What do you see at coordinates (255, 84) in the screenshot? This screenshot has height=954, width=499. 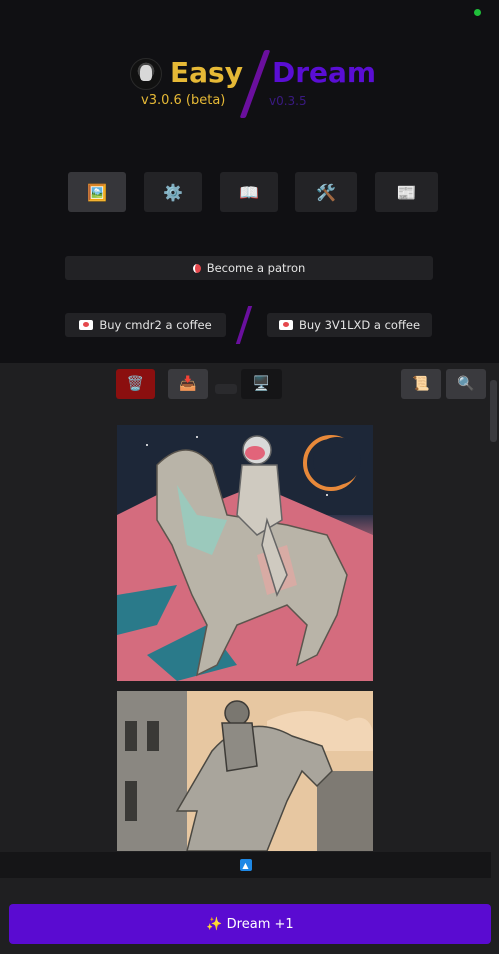 I see `title-divider` at bounding box center [255, 84].